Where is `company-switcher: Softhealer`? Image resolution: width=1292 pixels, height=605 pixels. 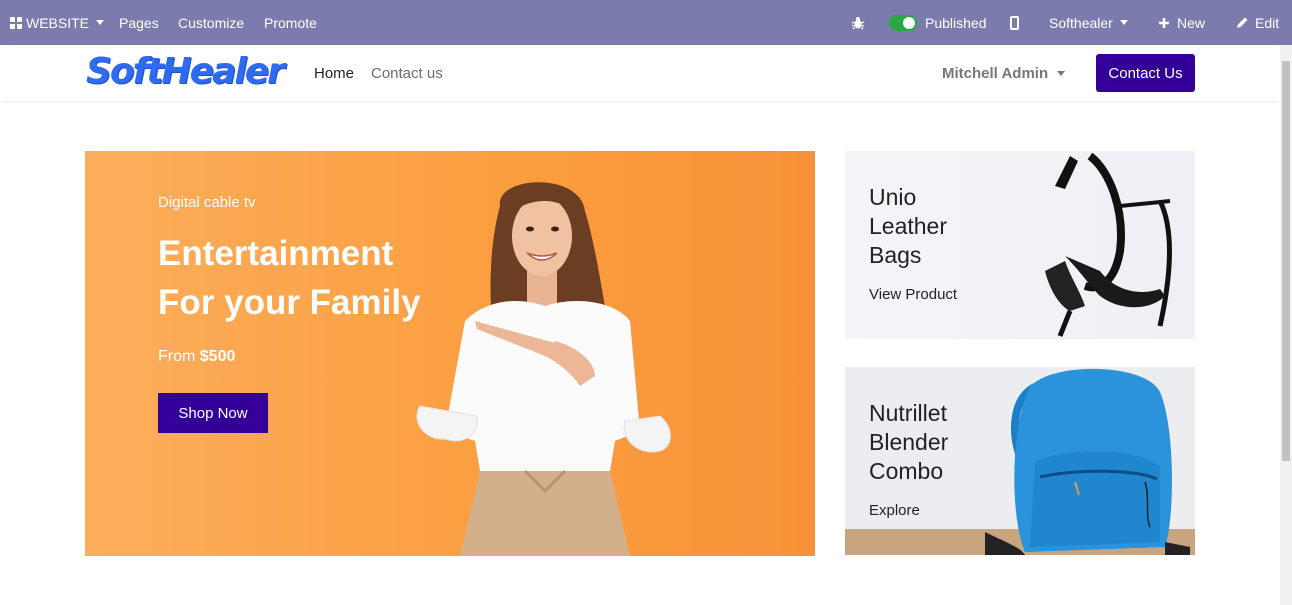
company-switcher: Softhealer is located at coordinates (1088, 22).